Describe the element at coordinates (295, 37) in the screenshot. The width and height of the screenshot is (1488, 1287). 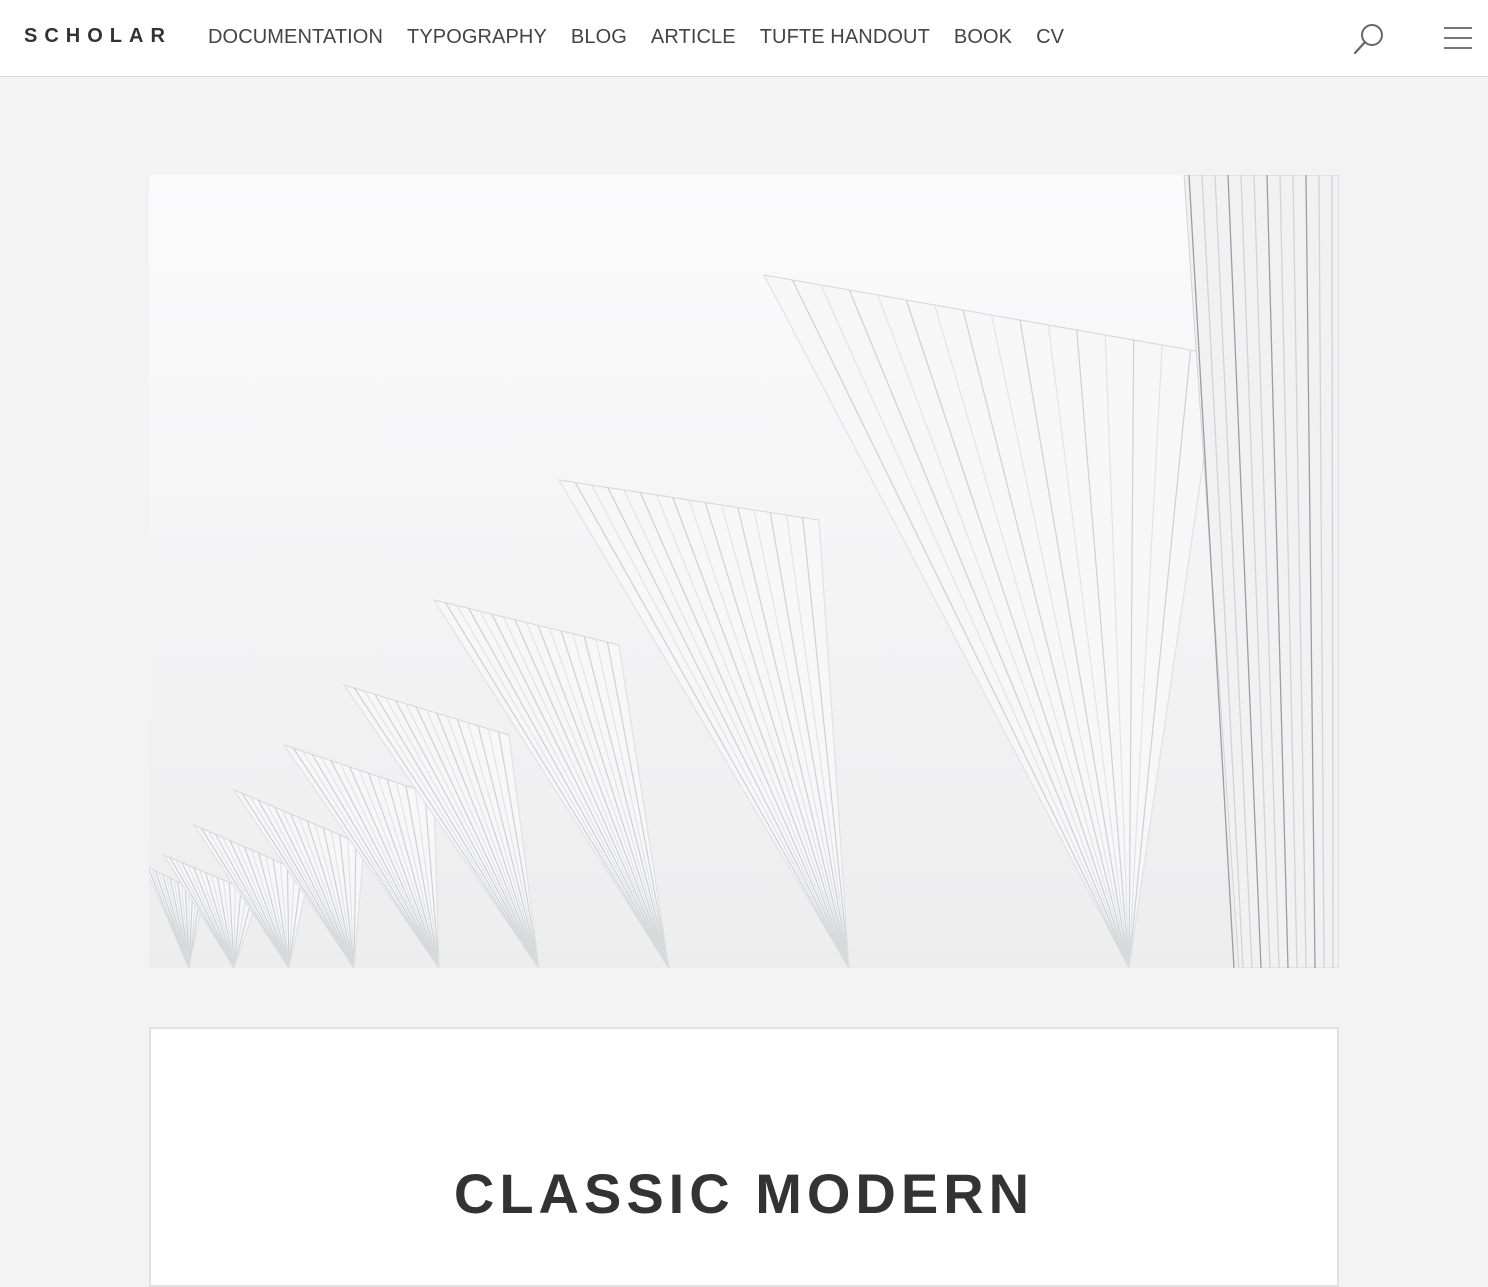
I see `nav-item-documentation: DOCUMENTATION` at that location.